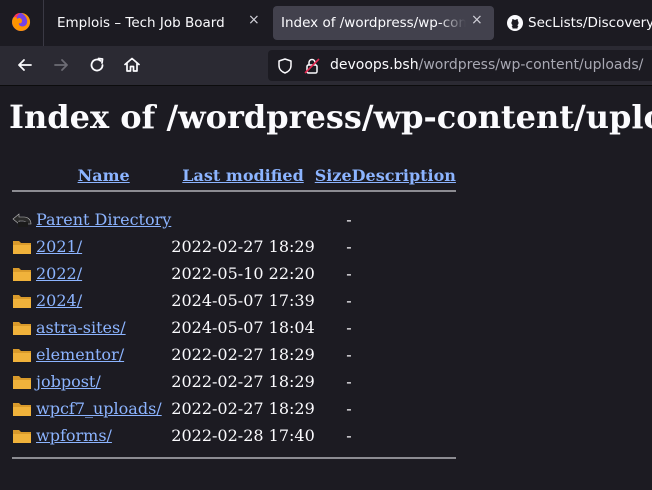  I want to click on name-cell: 2024/, so click(103, 300).